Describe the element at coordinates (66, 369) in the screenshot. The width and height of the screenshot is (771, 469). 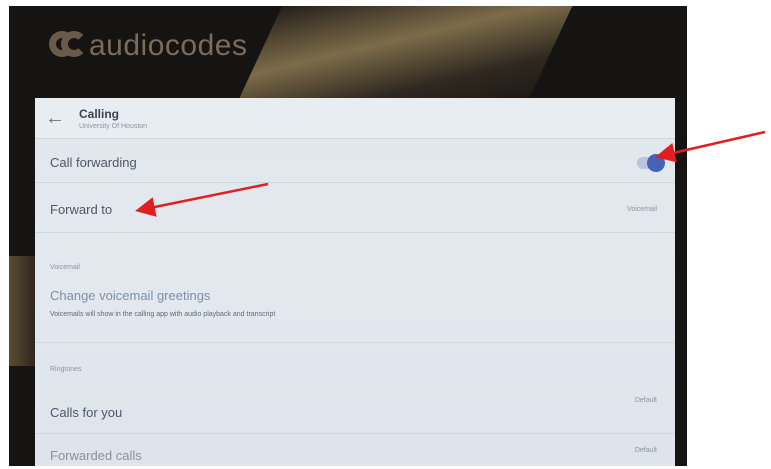
I see `ringtones-section-heading: Ringtones` at that location.